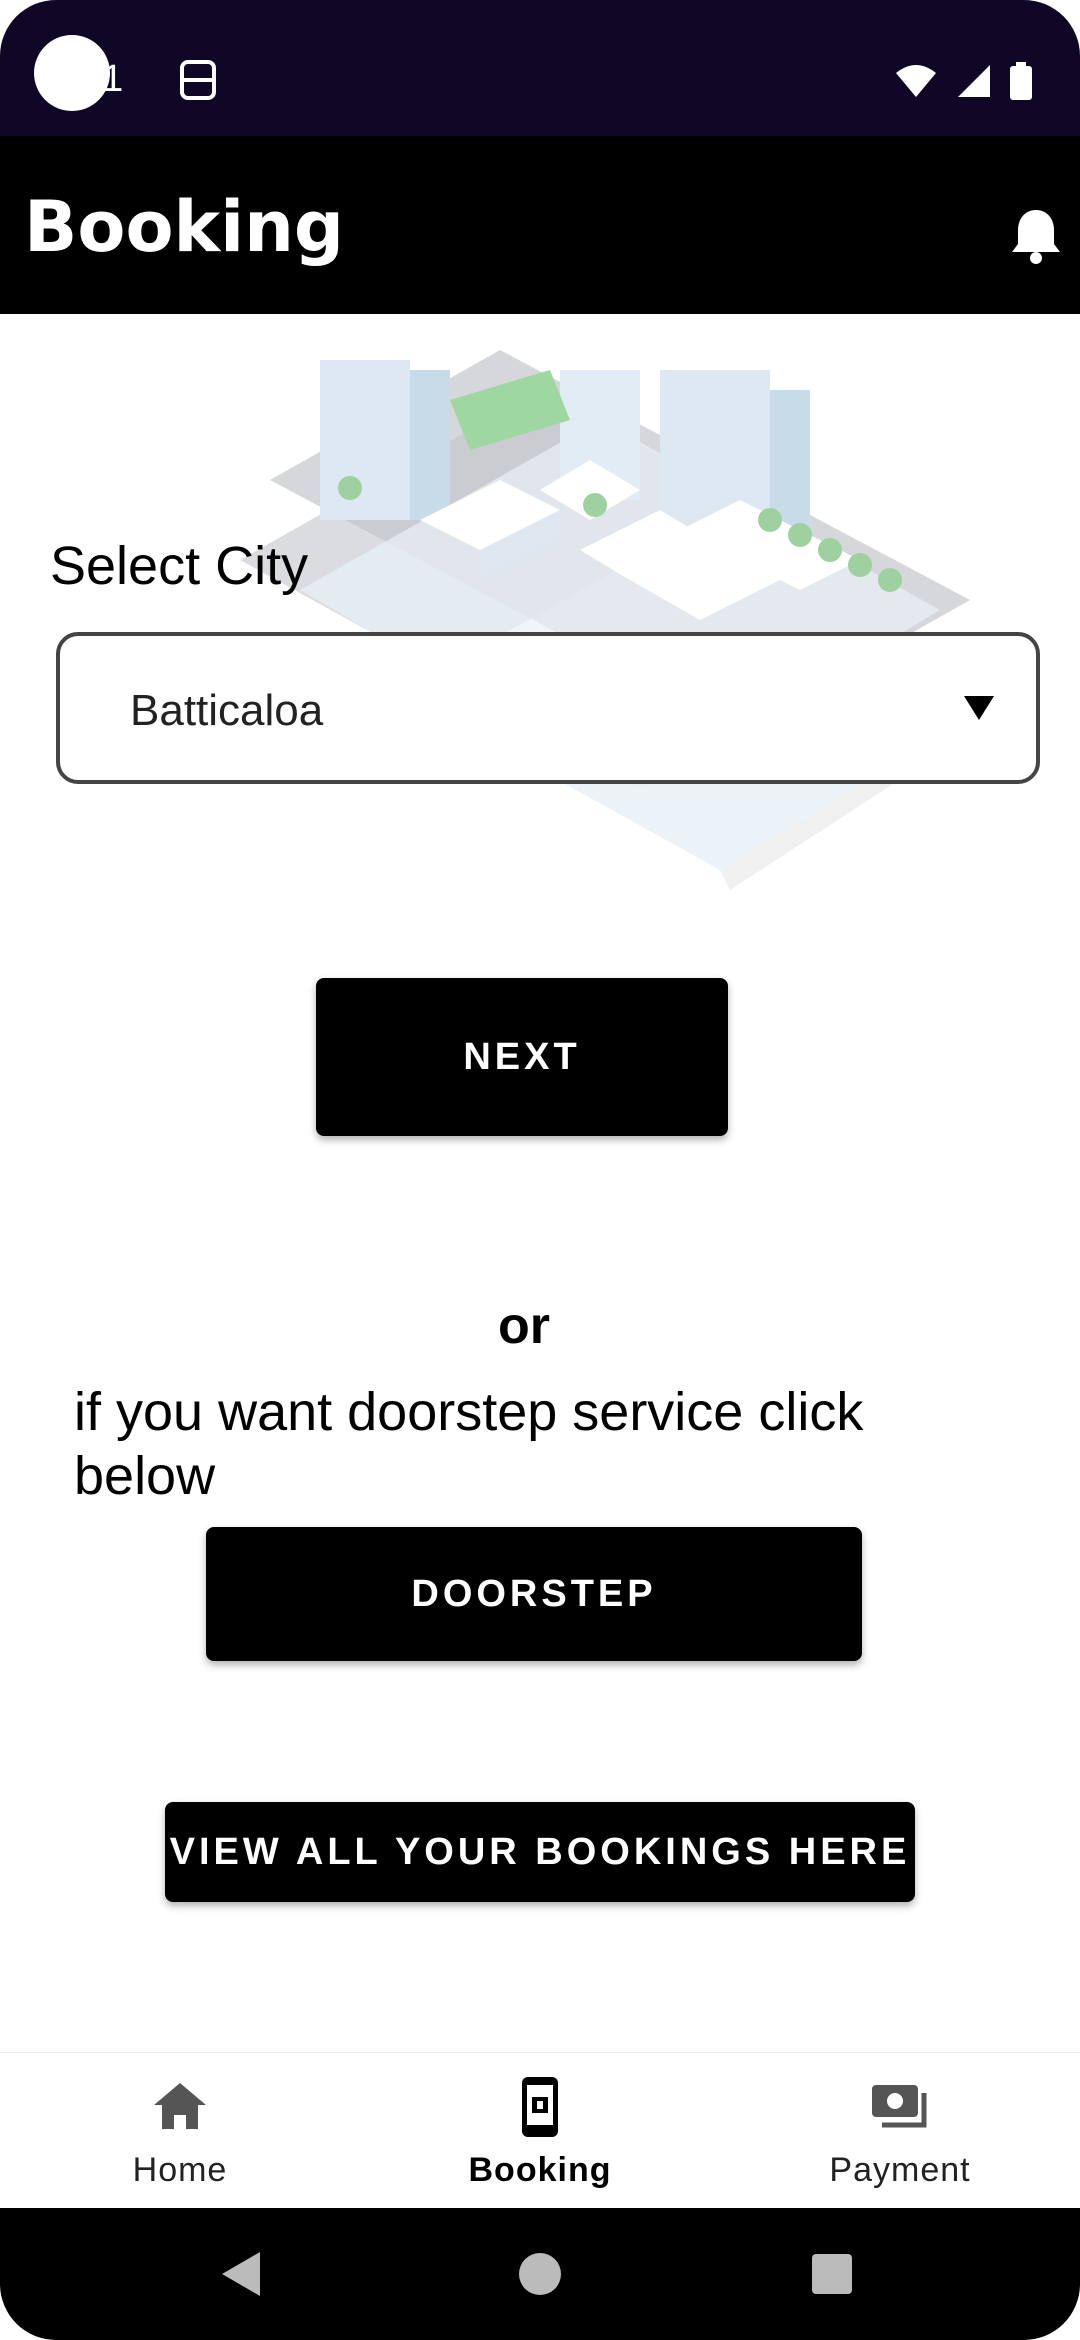 The height and width of the screenshot is (2340, 1080). I want to click on wifi-icon, so click(916, 81).